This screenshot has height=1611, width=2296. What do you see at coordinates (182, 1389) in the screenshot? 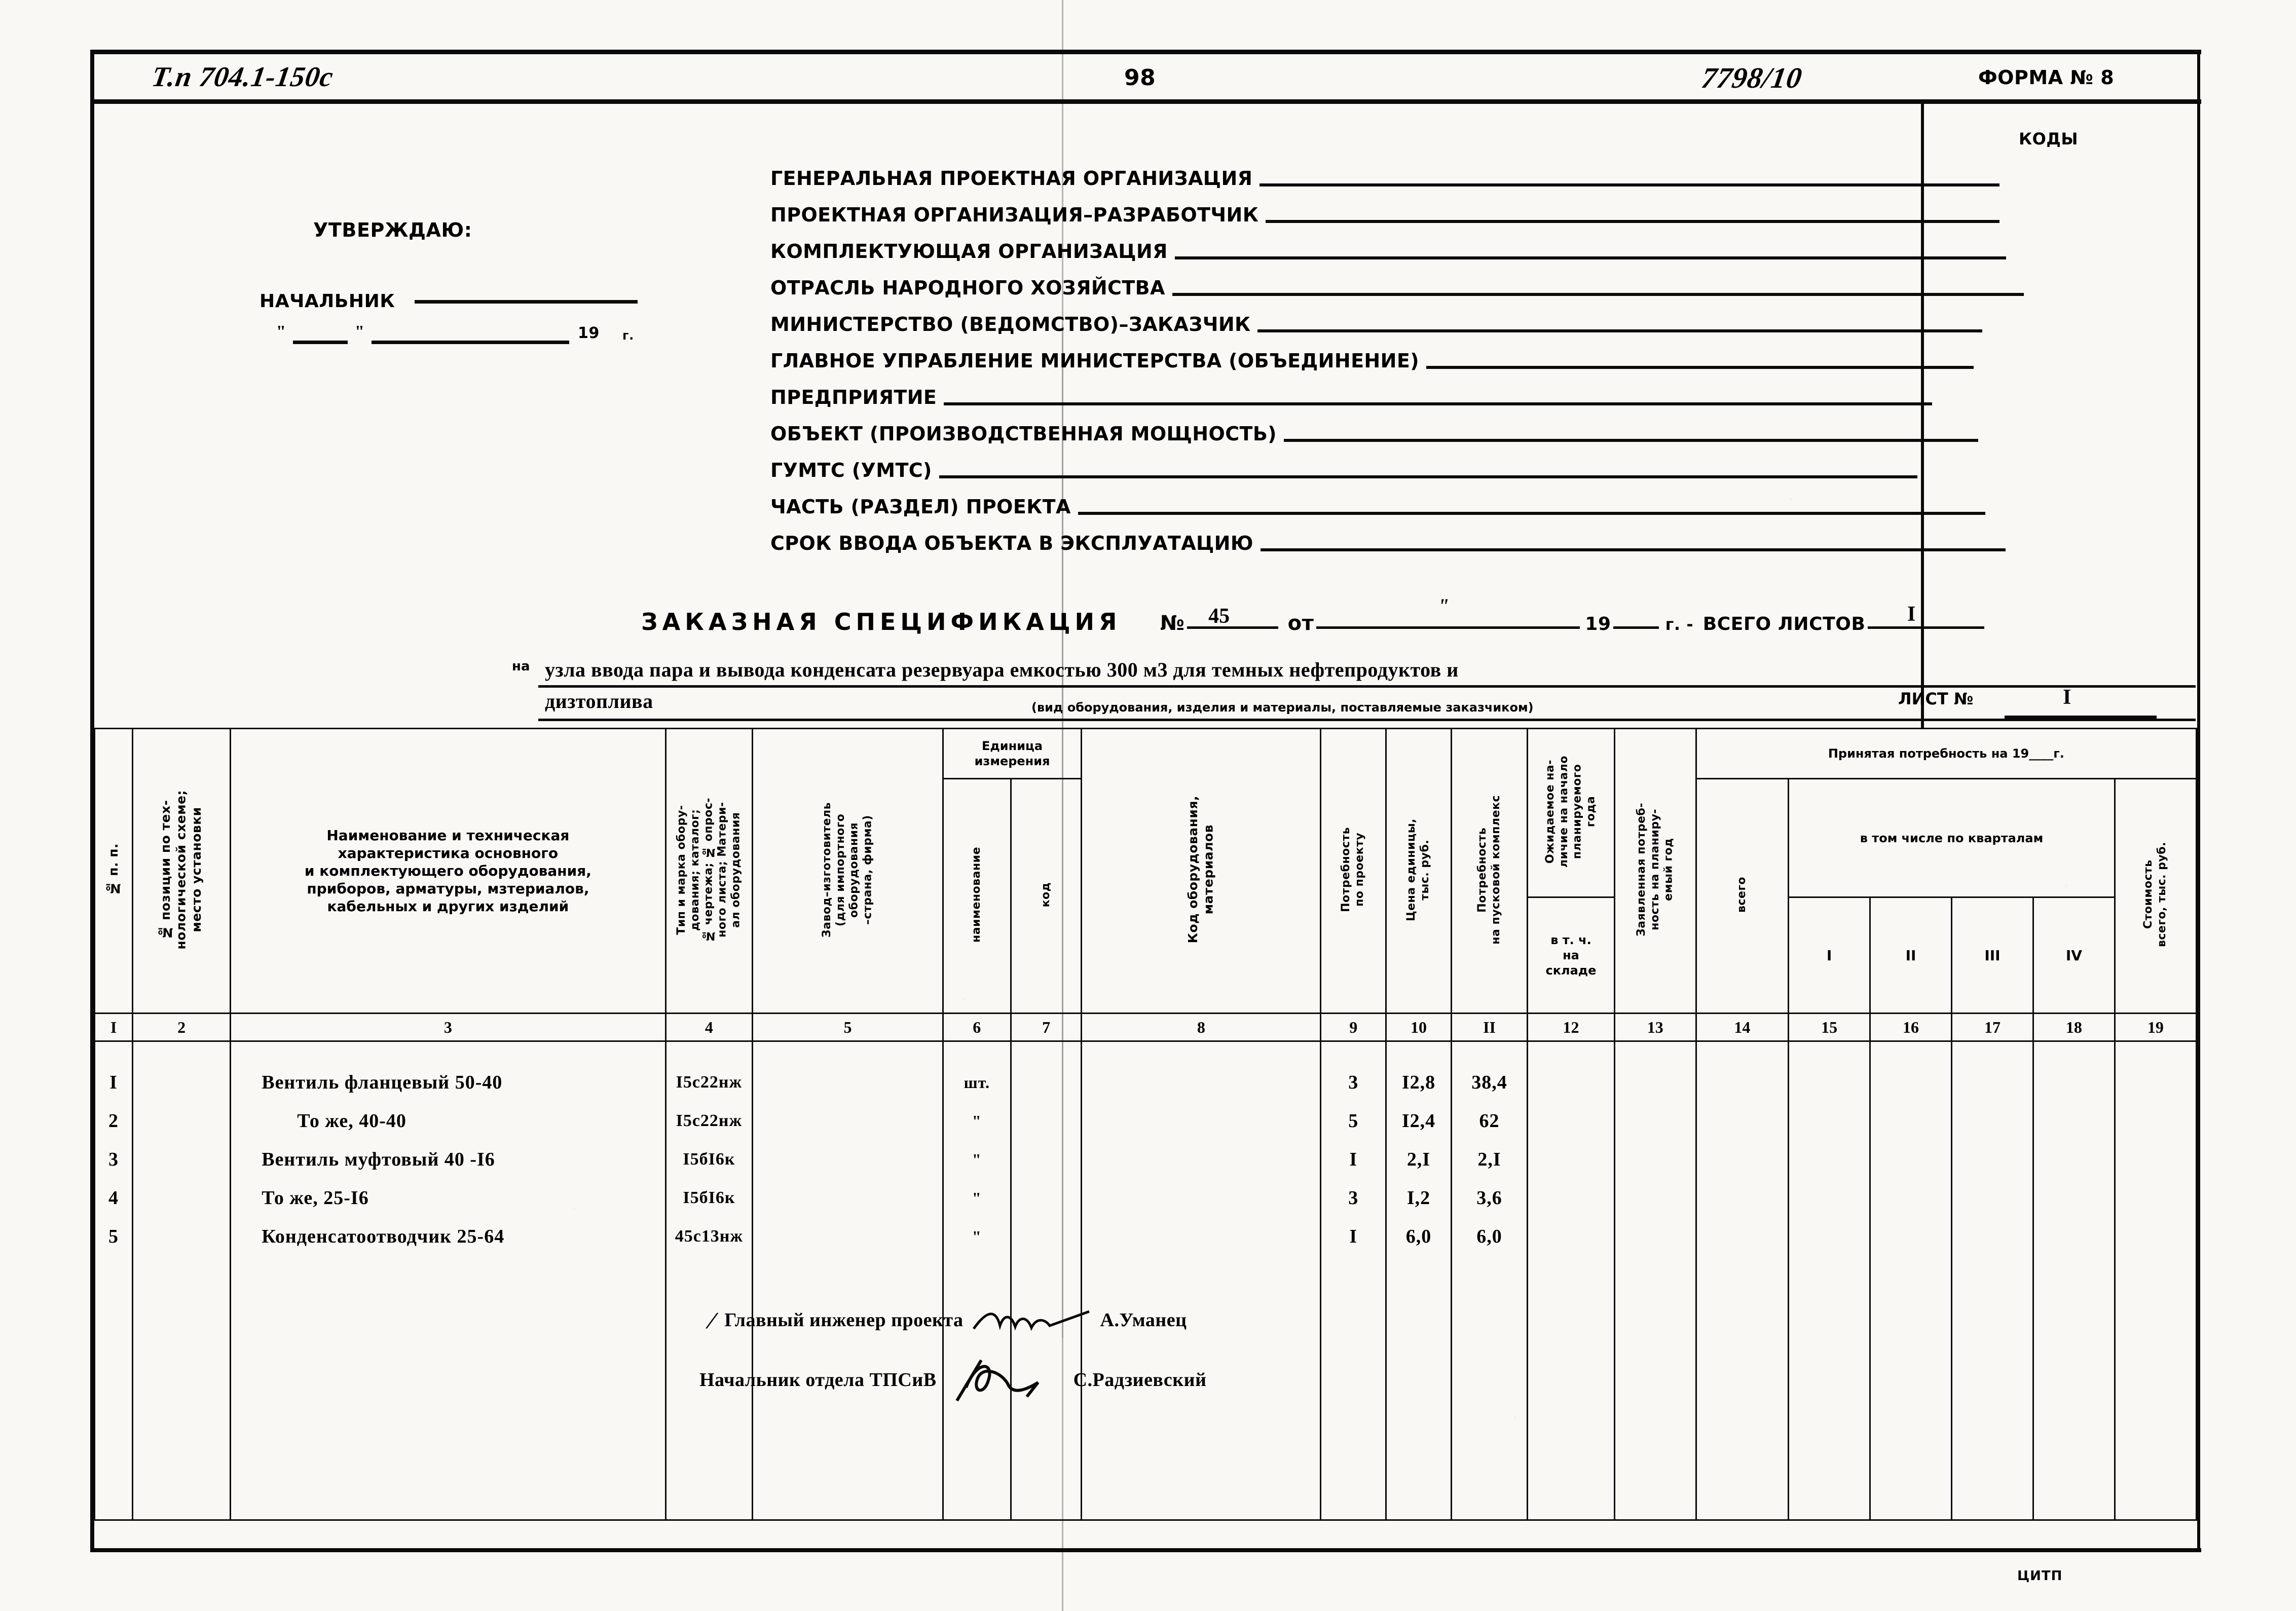
I see `empty-c2` at bounding box center [182, 1389].